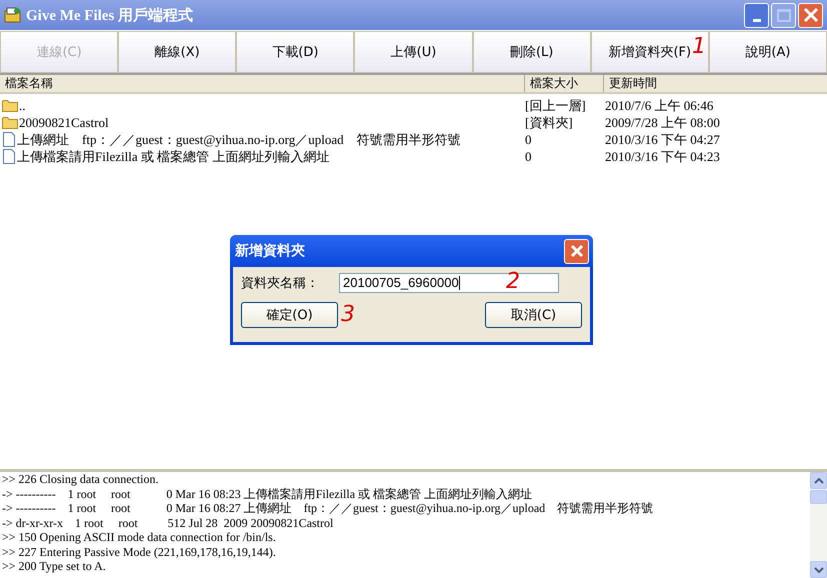  Describe the element at coordinates (270, 251) in the screenshot. I see `dialog-title: 新增資料夾` at that location.